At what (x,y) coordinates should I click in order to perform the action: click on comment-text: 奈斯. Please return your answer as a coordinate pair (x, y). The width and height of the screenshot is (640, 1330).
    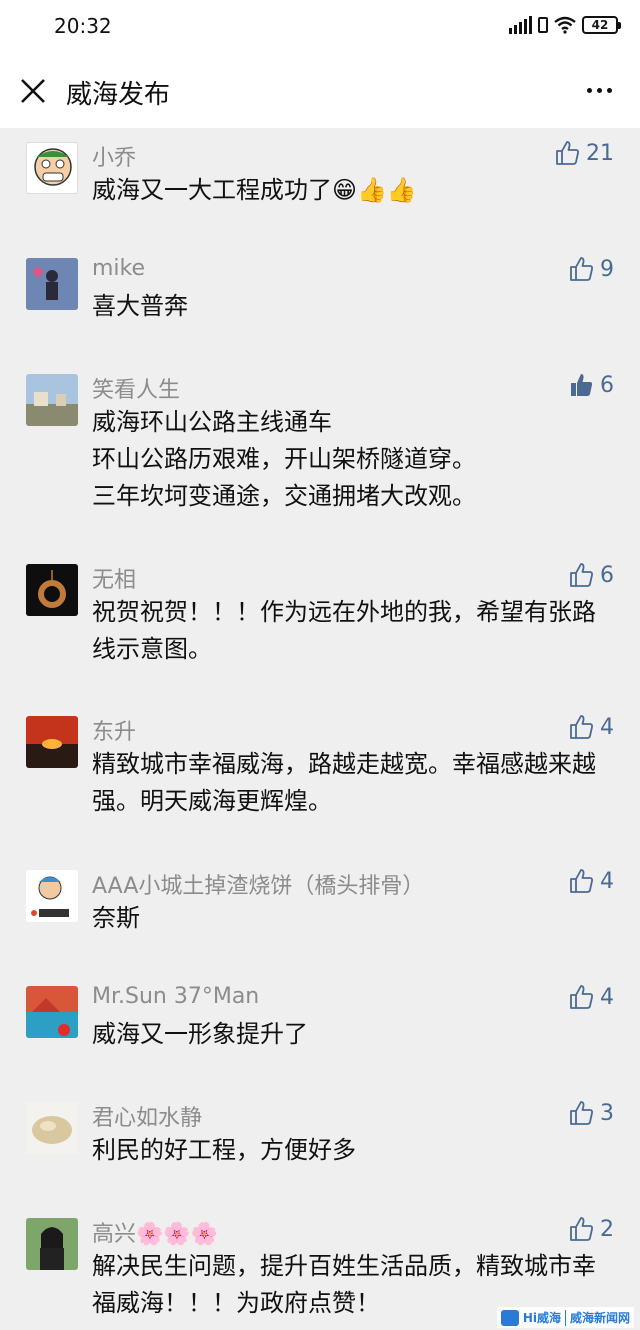
    Looking at the image, I should click on (116, 918).